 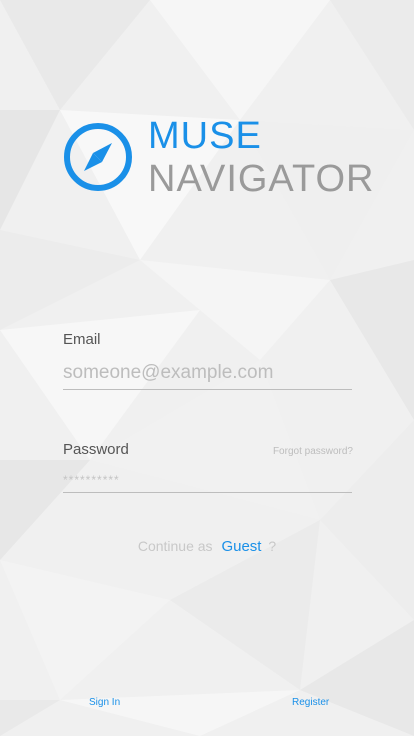 I want to click on forgot-password-link: Forgot password?, so click(x=313, y=451).